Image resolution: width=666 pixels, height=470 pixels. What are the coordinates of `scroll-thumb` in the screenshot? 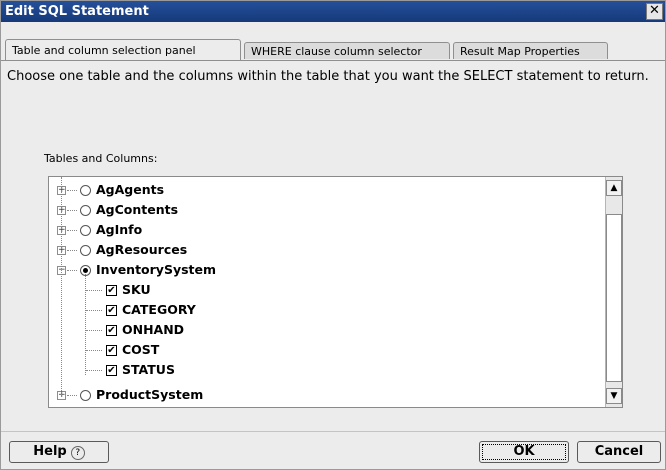 It's located at (614, 298).